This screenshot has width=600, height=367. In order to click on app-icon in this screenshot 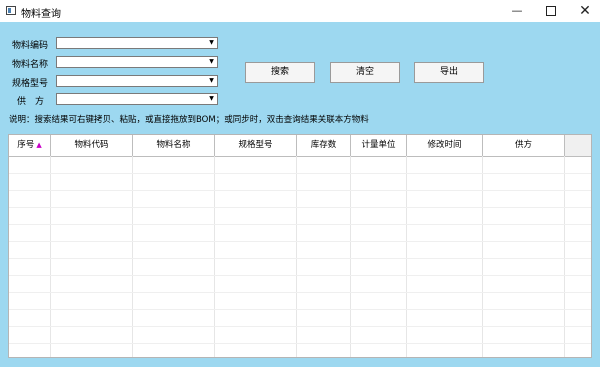, I will do `click(11, 10)`.